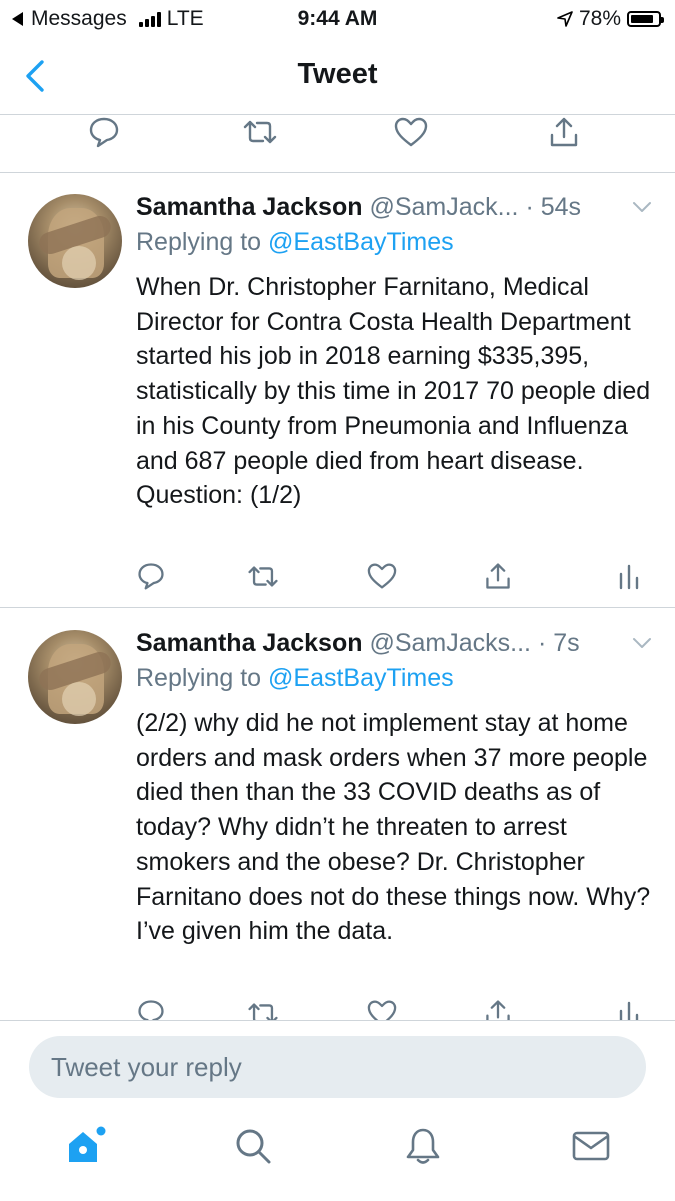 The width and height of the screenshot is (675, 1201). I want to click on tab-home, so click(85, 1146).